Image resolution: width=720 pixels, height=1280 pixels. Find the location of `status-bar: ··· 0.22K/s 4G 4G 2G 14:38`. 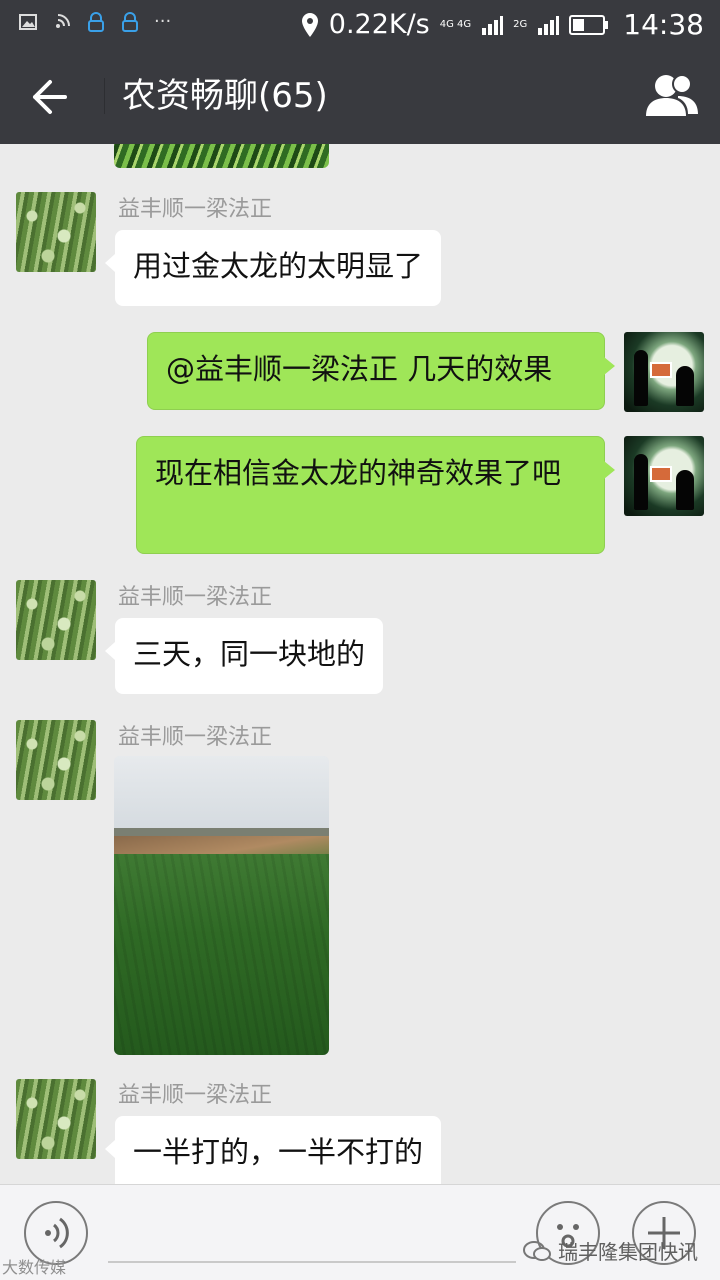

status-bar: ··· 0.22K/s 4G 4G 2G 14:38 is located at coordinates (360, 24).